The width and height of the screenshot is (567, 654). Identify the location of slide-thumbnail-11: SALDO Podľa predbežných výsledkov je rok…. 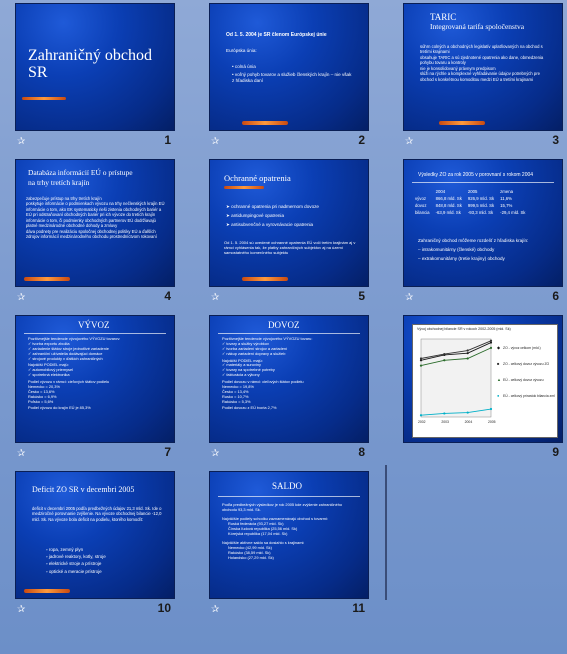
(294, 547).